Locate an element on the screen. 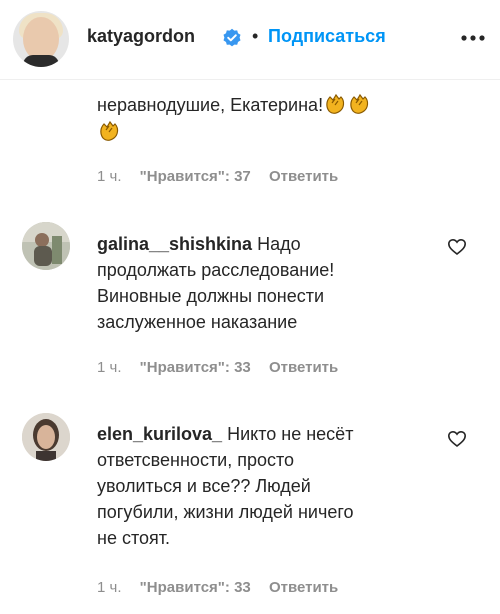  more-options-icon is located at coordinates (473, 38).